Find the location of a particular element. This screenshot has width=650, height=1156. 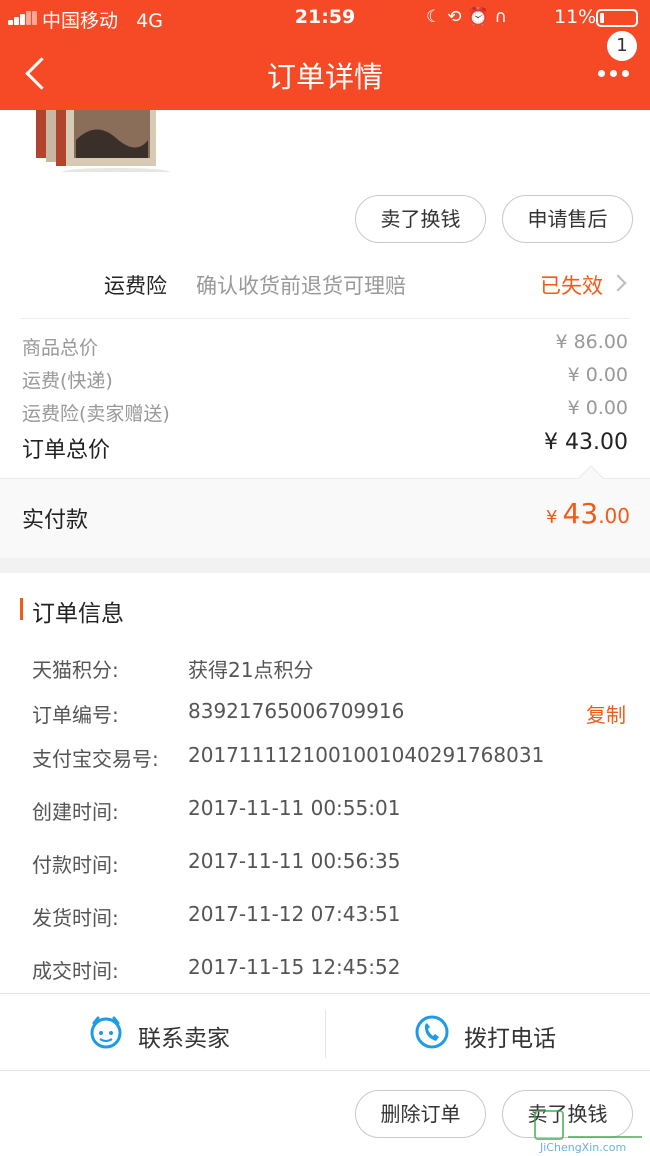

sell-for-cash-button: 卖了换钱 is located at coordinates (420, 219).